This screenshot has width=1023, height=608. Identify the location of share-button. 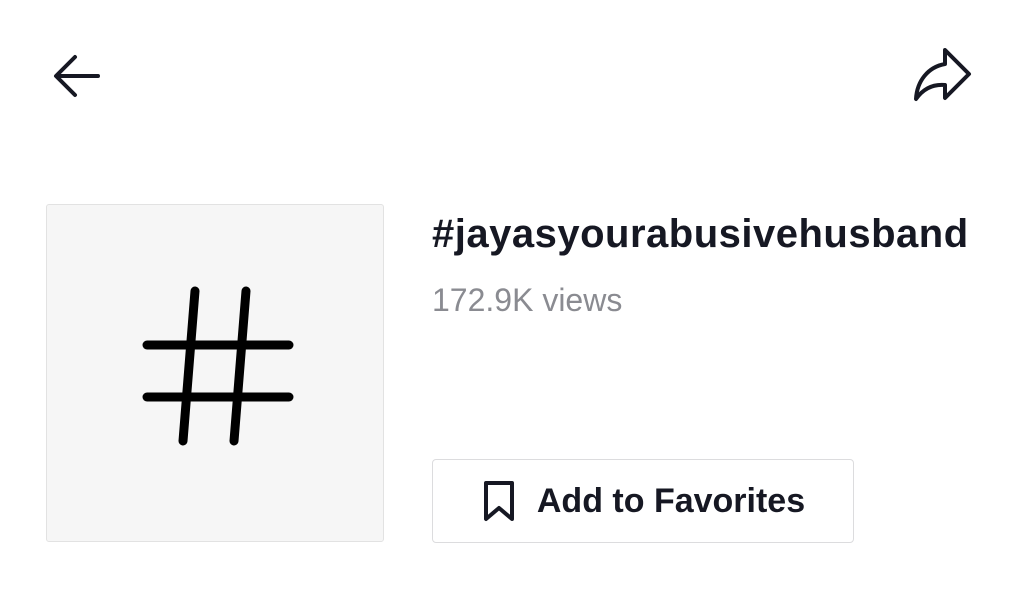
(942, 73).